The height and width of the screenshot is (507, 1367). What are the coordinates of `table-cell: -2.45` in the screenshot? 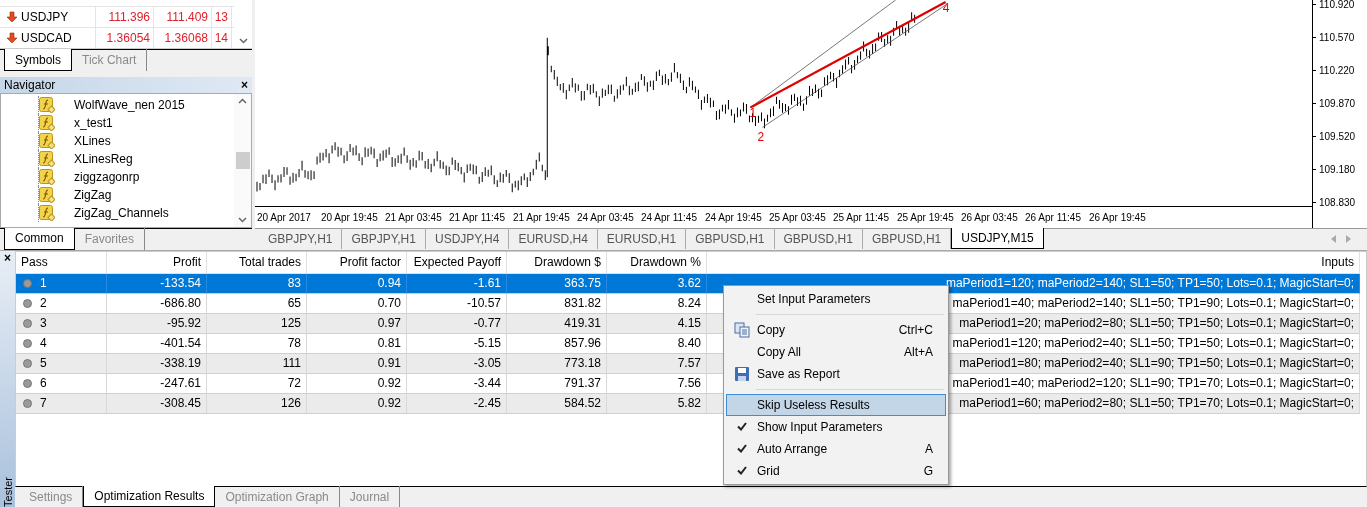 It's located at (457, 403).